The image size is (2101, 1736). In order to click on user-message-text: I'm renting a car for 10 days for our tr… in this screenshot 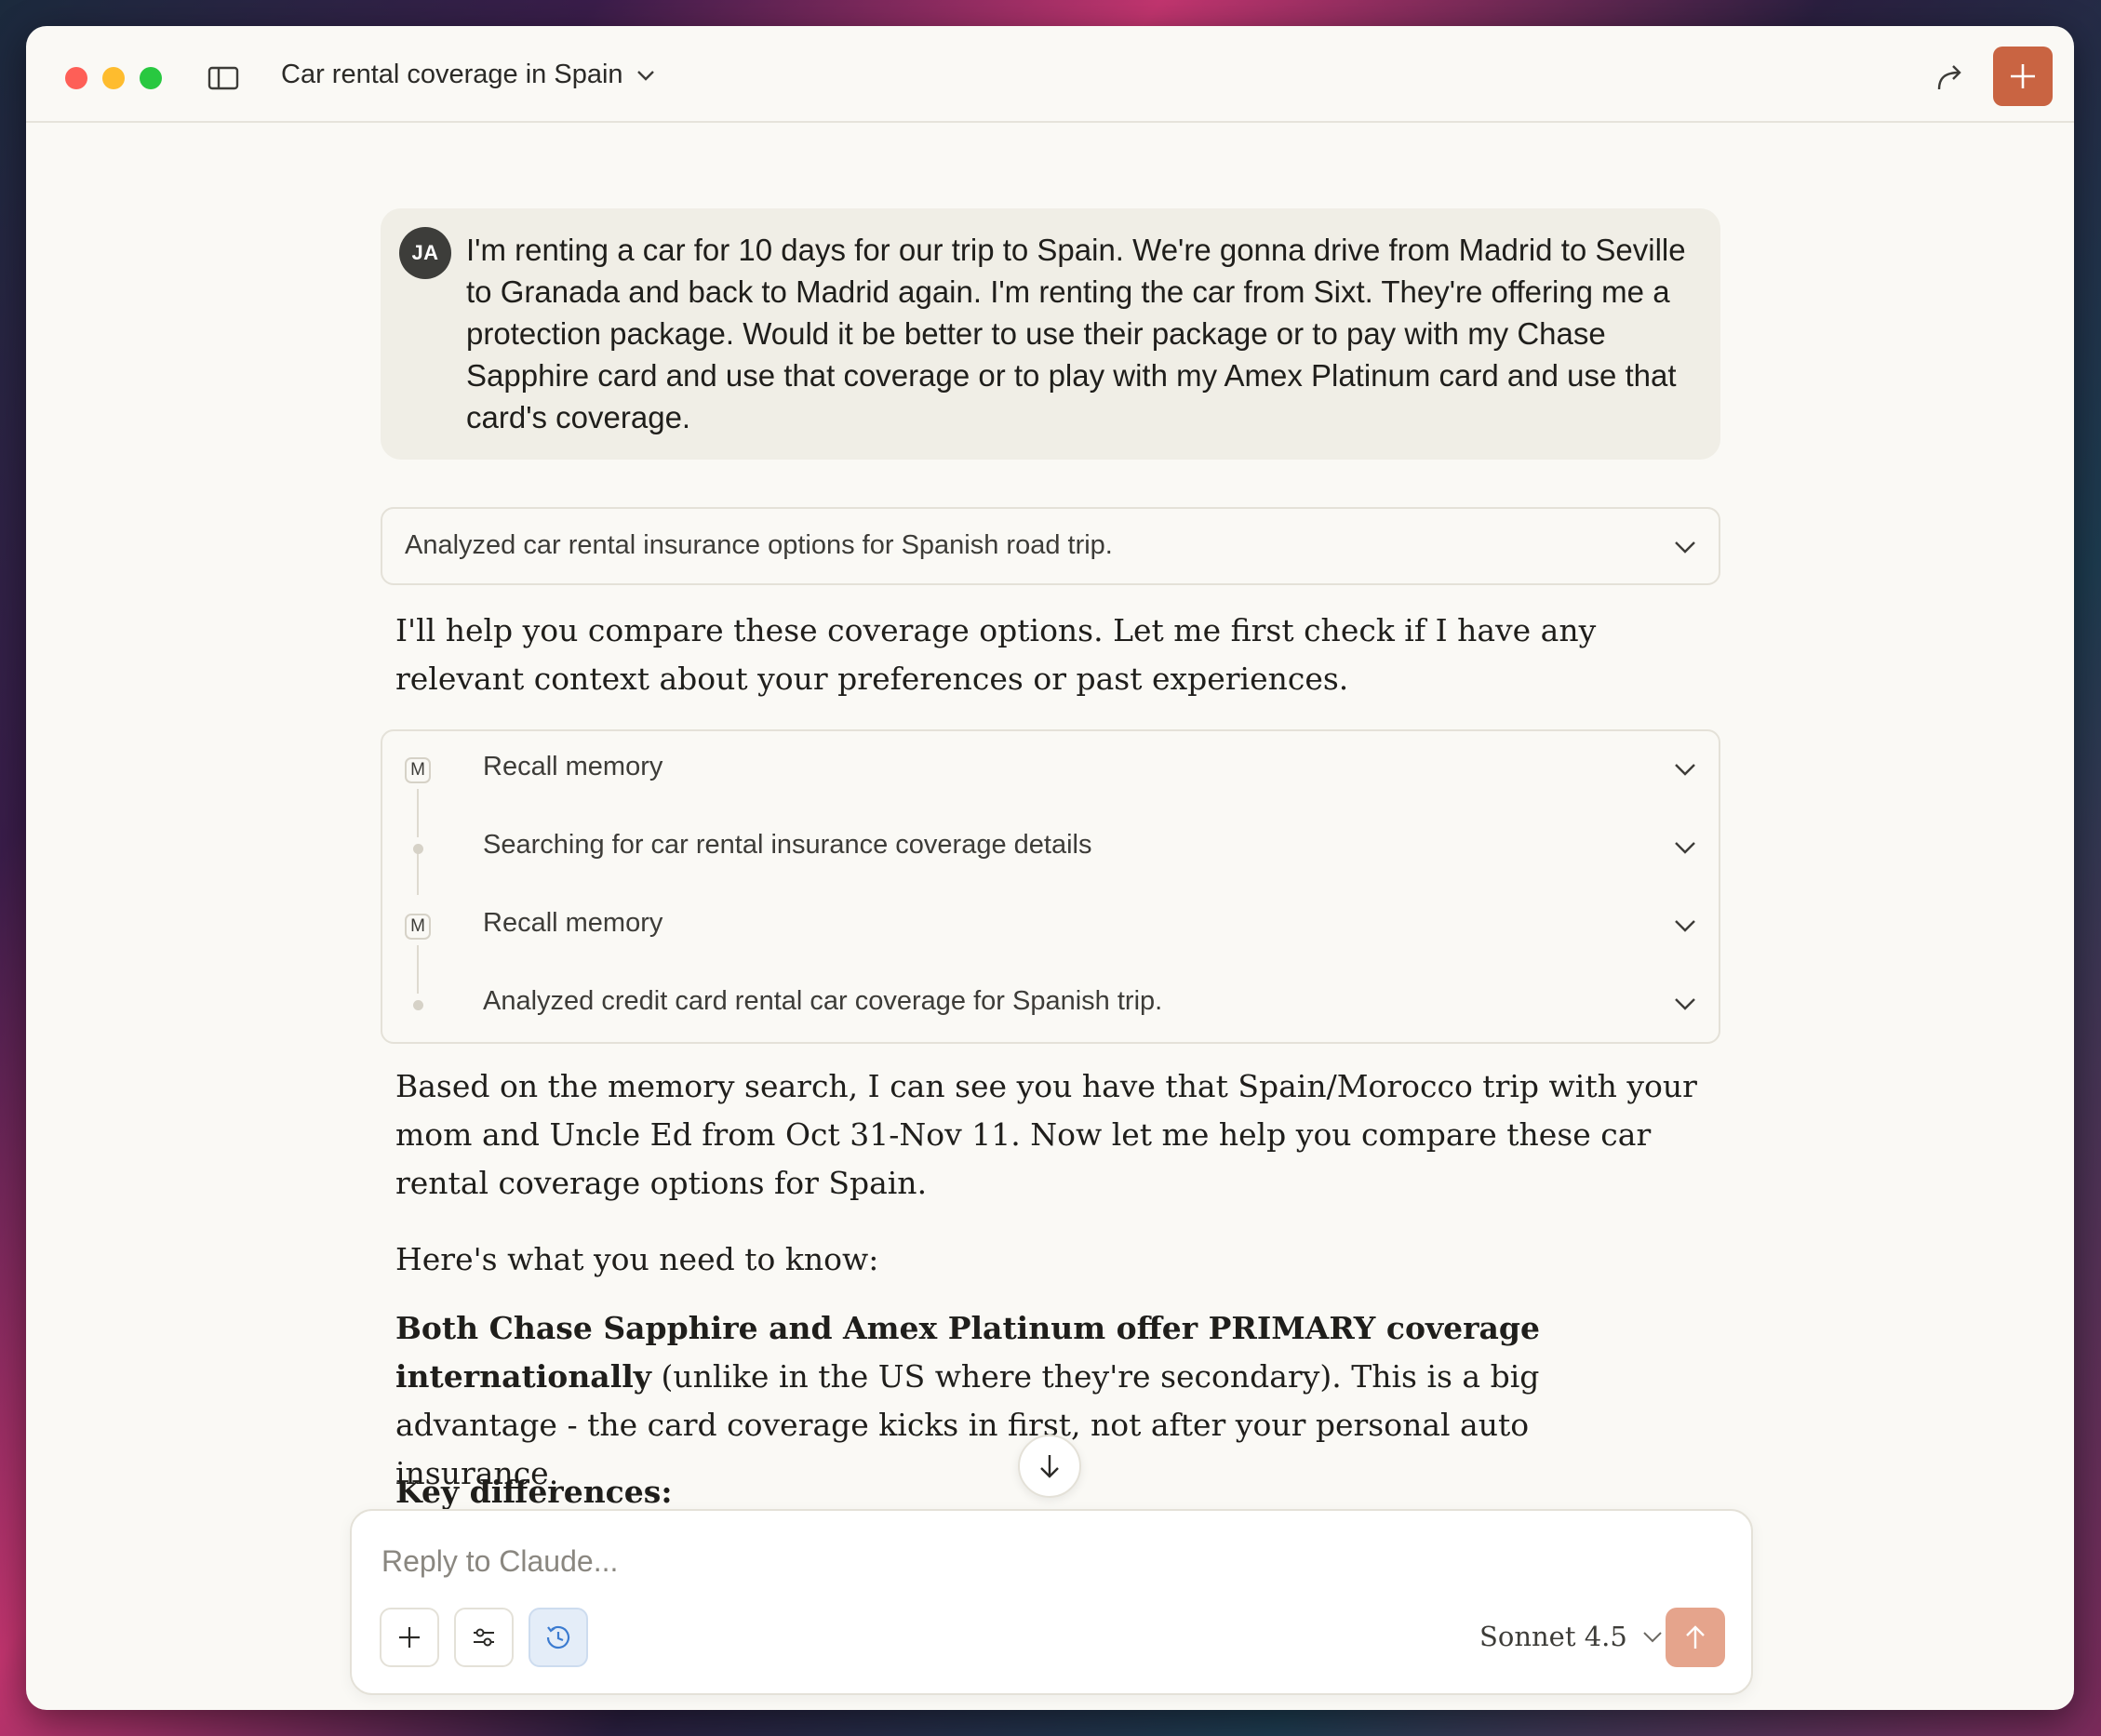, I will do `click(1076, 334)`.